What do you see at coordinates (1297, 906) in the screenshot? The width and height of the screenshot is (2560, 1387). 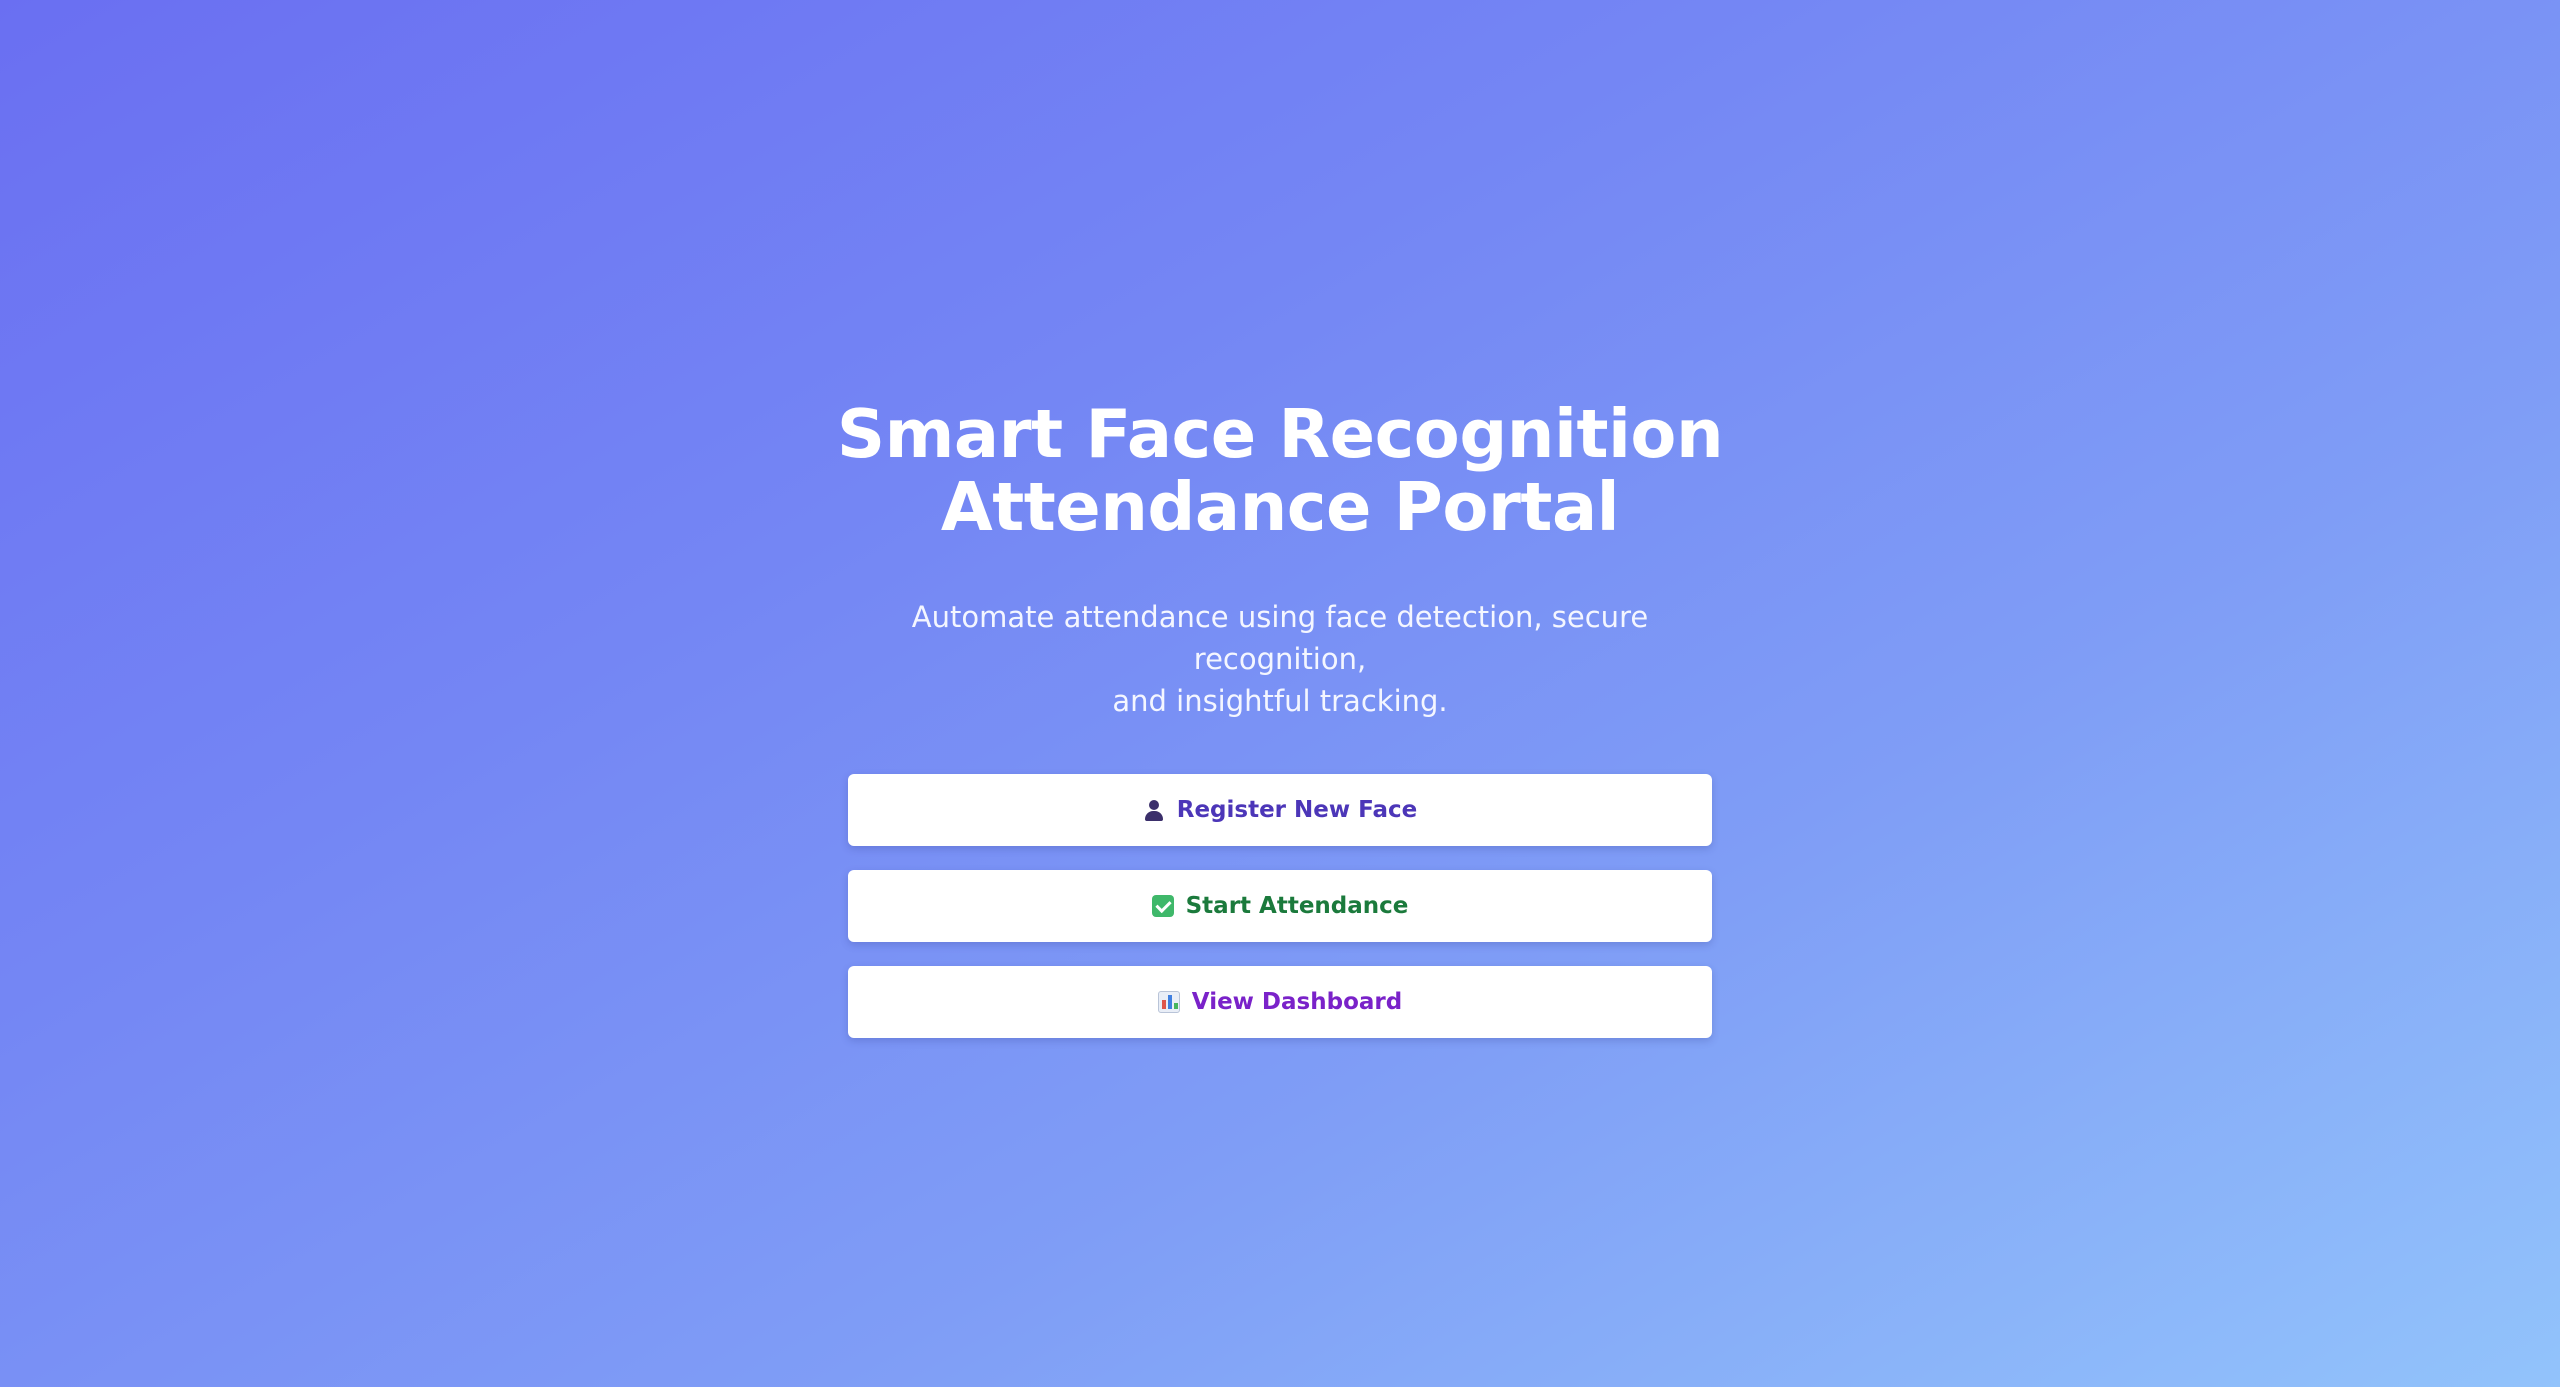 I see `start-attendance-label: Start Attendance` at bounding box center [1297, 906].